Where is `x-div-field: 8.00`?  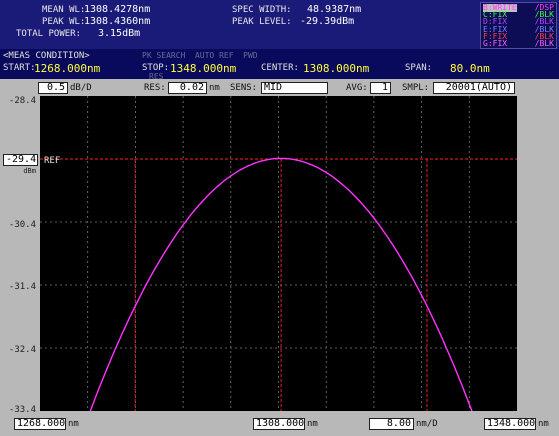
x-div-field: 8.00 is located at coordinates (391, 424).